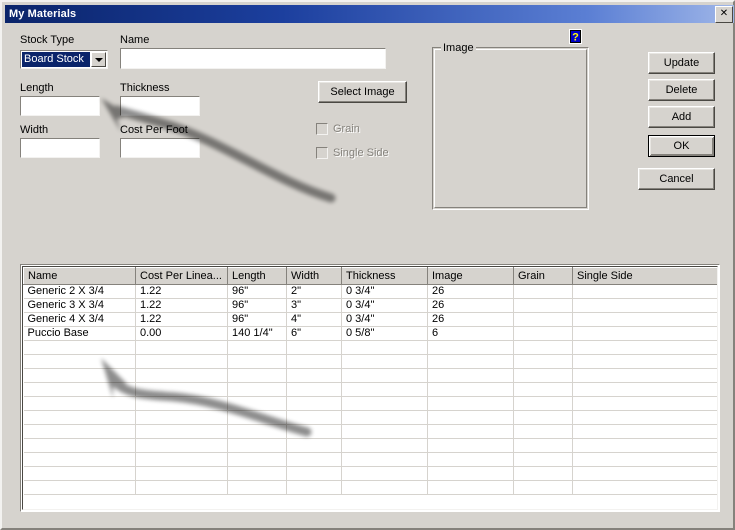 The image size is (735, 530). What do you see at coordinates (79, 291) in the screenshot?
I see `table-cell: Generic 2 X 3/4` at bounding box center [79, 291].